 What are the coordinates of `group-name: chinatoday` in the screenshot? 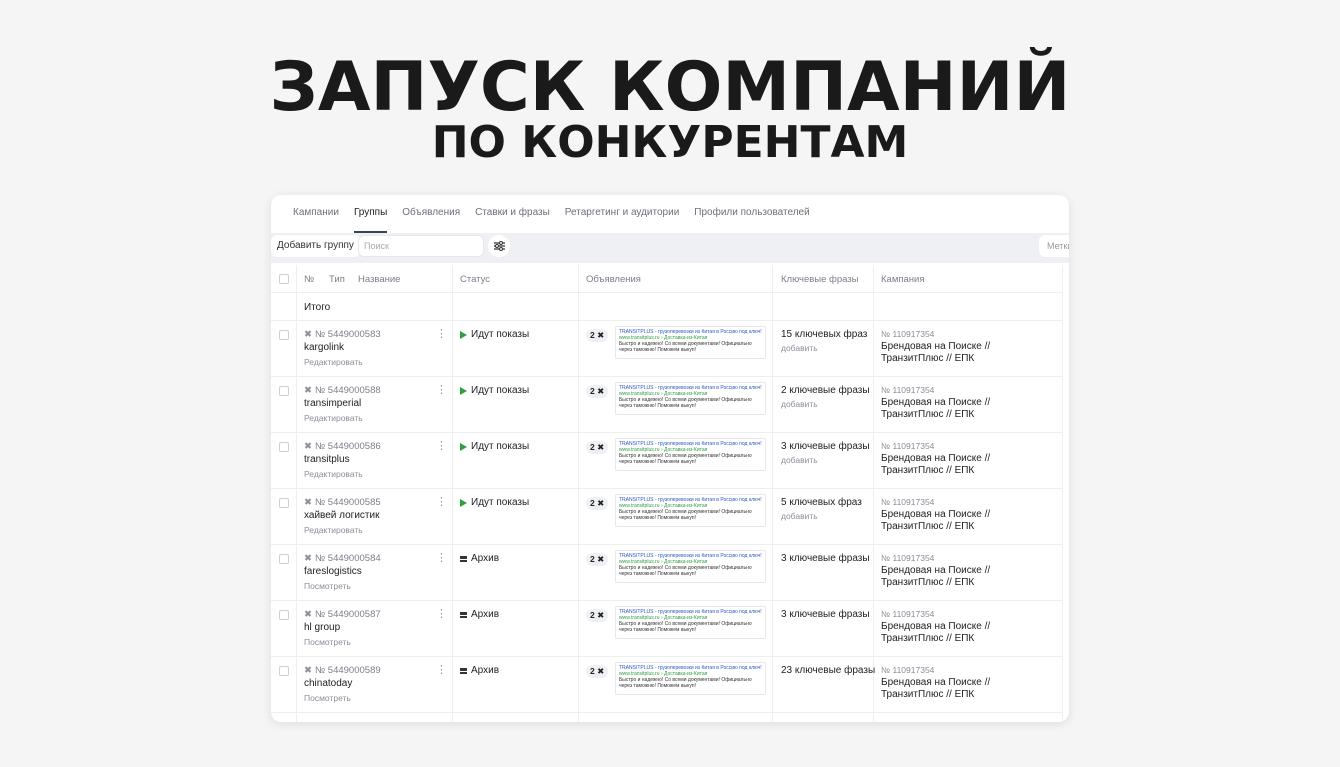 It's located at (328, 683).